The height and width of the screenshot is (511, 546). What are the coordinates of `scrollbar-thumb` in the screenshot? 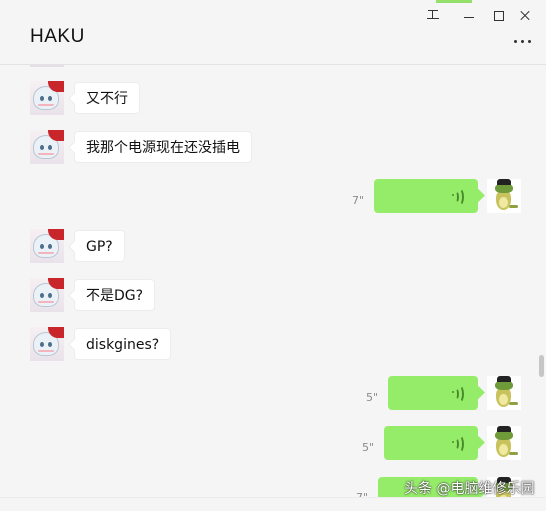 It's located at (541, 366).